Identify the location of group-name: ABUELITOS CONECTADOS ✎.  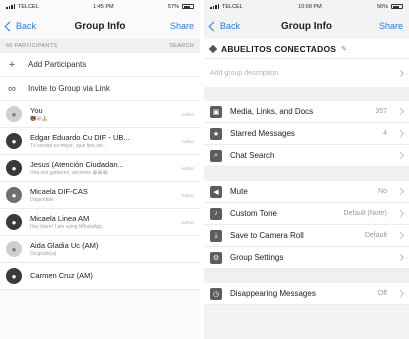
(306, 49).